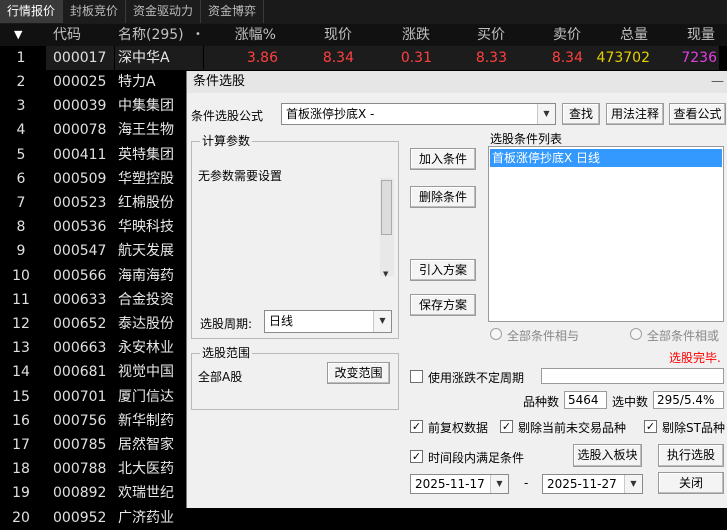 The height and width of the screenshot is (530, 727). I want to click on stock-name: 北大医药, so click(146, 469).